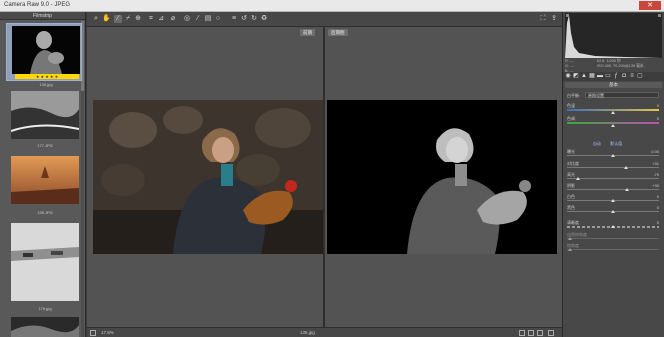  I want to click on filmstrip-item-4: 179.jpg, so click(44, 269).